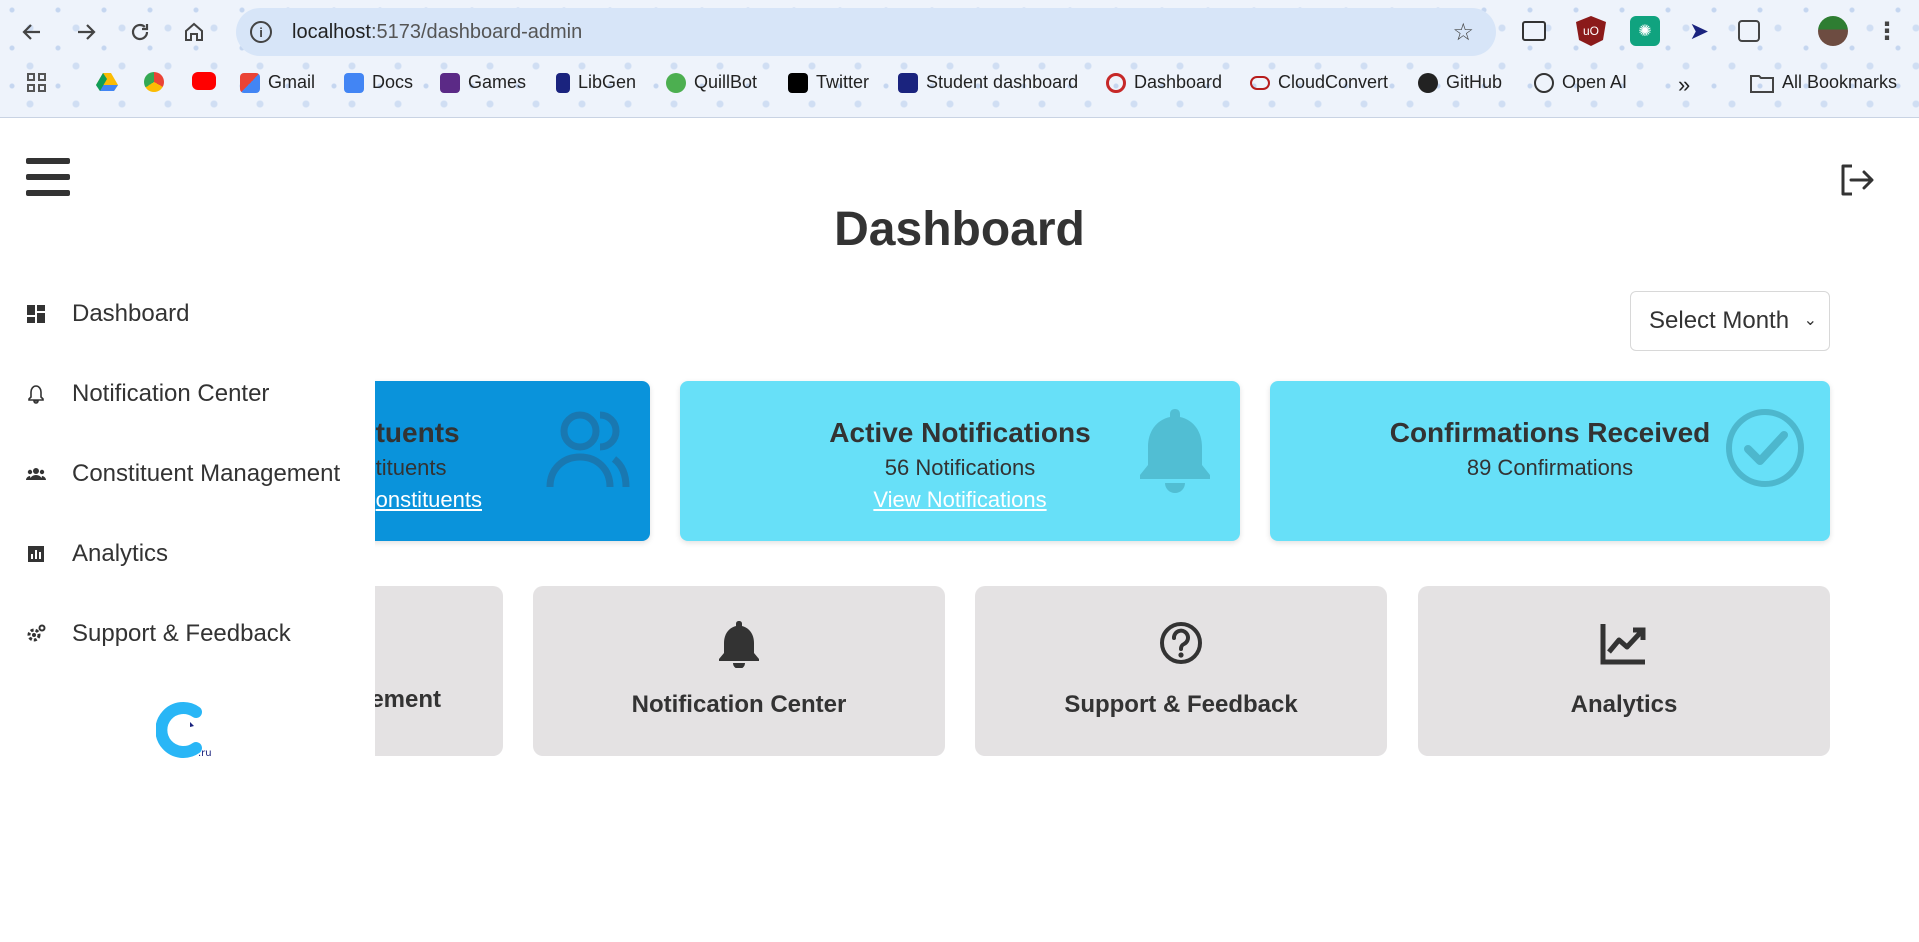  I want to click on back-button, so click(32, 32).